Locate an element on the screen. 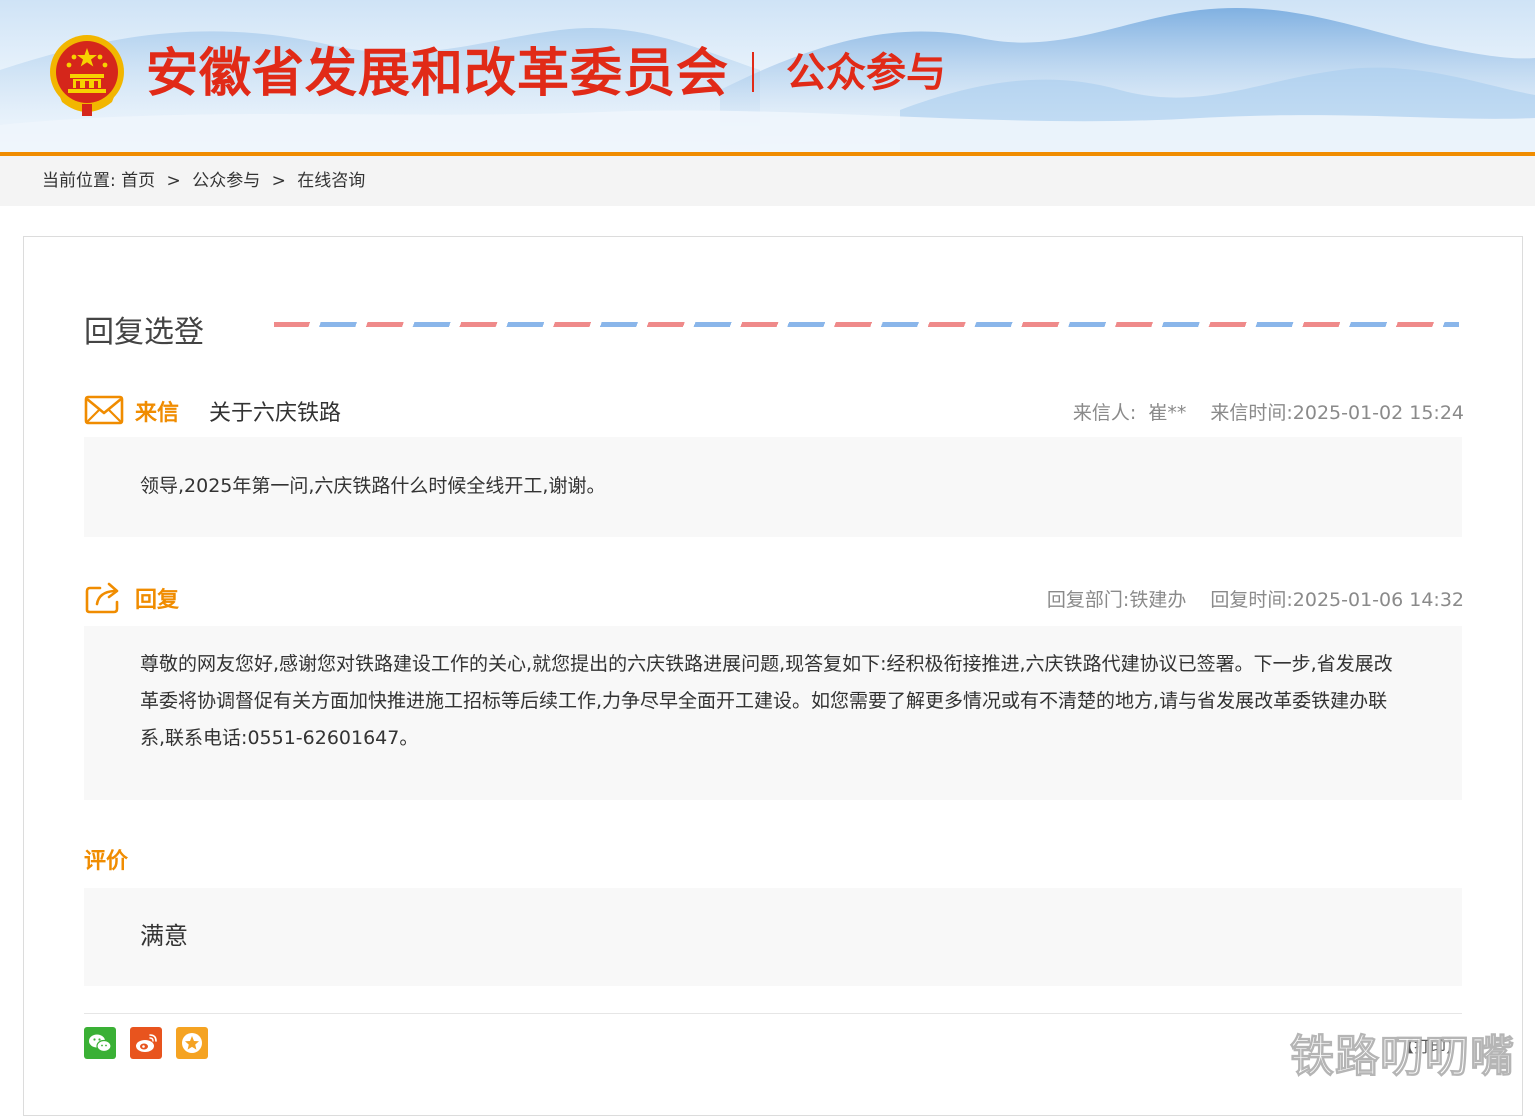 This screenshot has width=1535, height=1116. share-favorite-button is located at coordinates (192, 1043).